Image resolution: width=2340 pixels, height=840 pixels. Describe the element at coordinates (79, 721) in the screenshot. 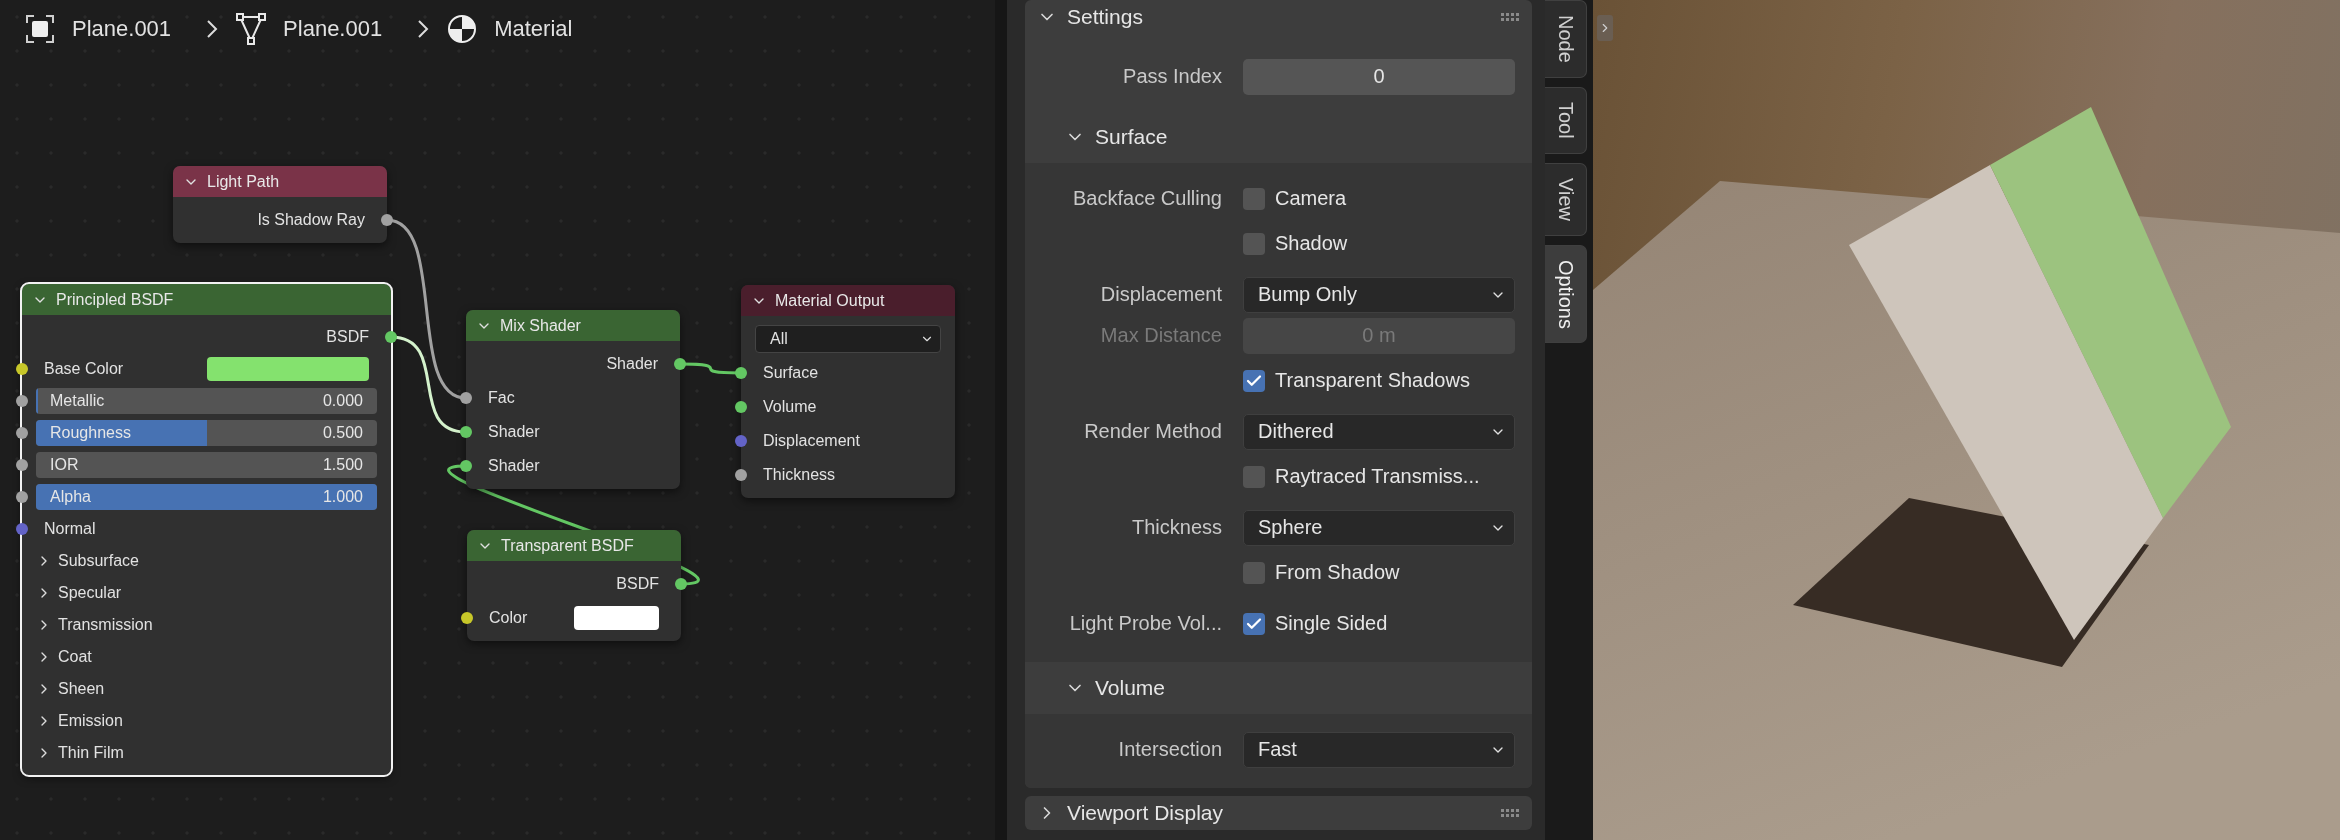

I see `panel-toggle: Emission` at that location.